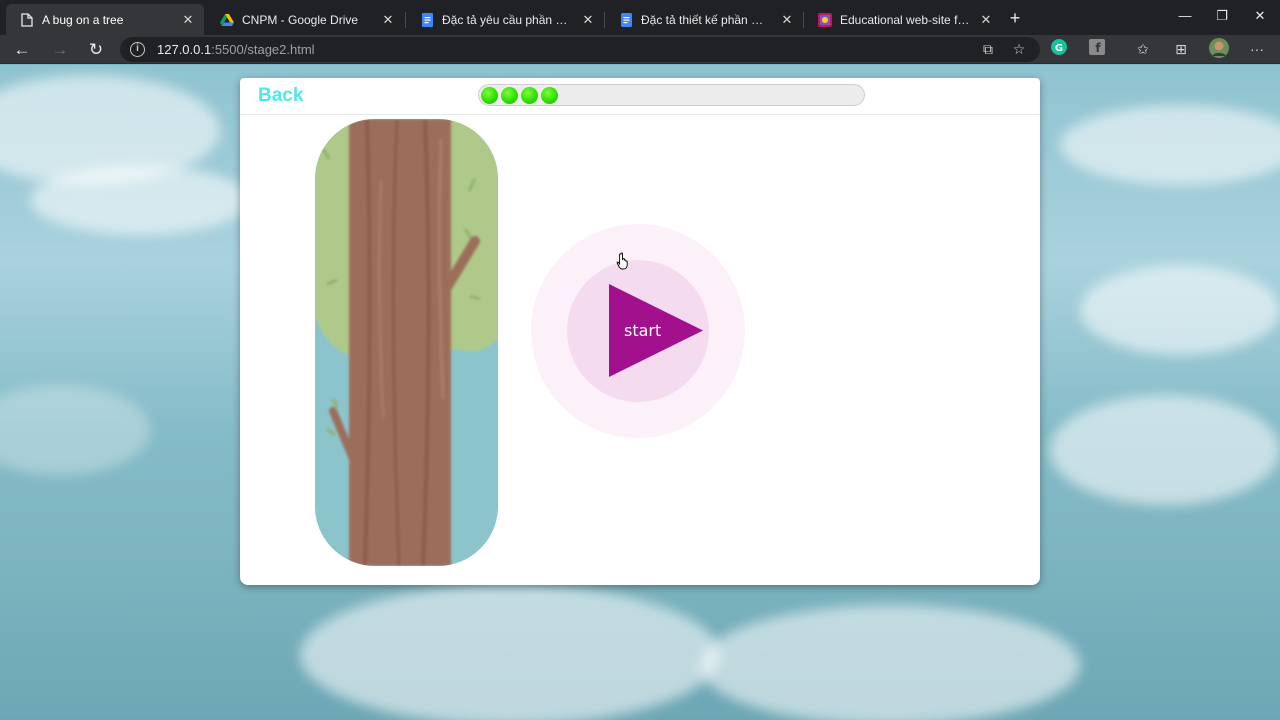 The height and width of the screenshot is (720, 1280). Describe the element at coordinates (580, 49) in the screenshot. I see `address-bar: i 127.0.0.1:5500/stage2.html ⧉ ☆` at that location.